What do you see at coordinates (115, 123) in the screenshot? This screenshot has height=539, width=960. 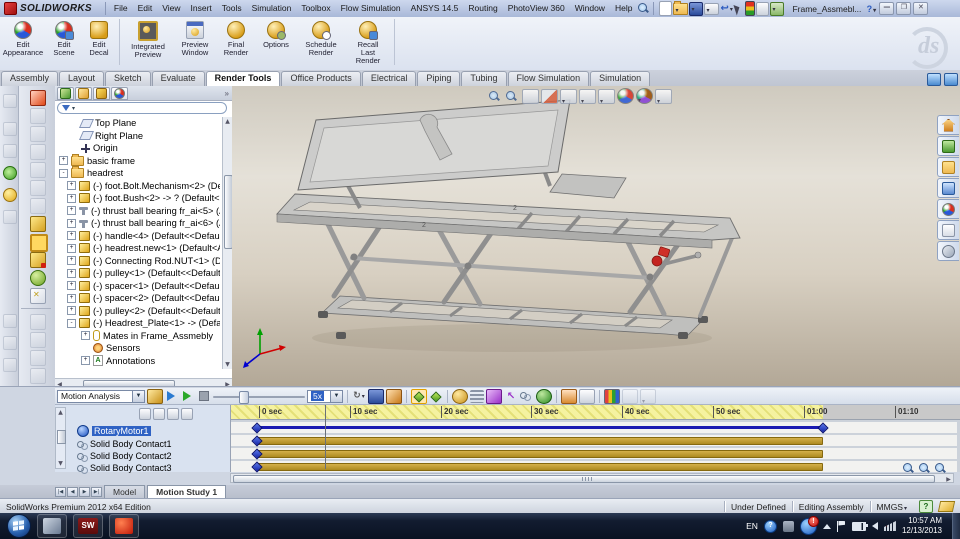 I see `tree-item-label: Top Plane` at bounding box center [115, 123].